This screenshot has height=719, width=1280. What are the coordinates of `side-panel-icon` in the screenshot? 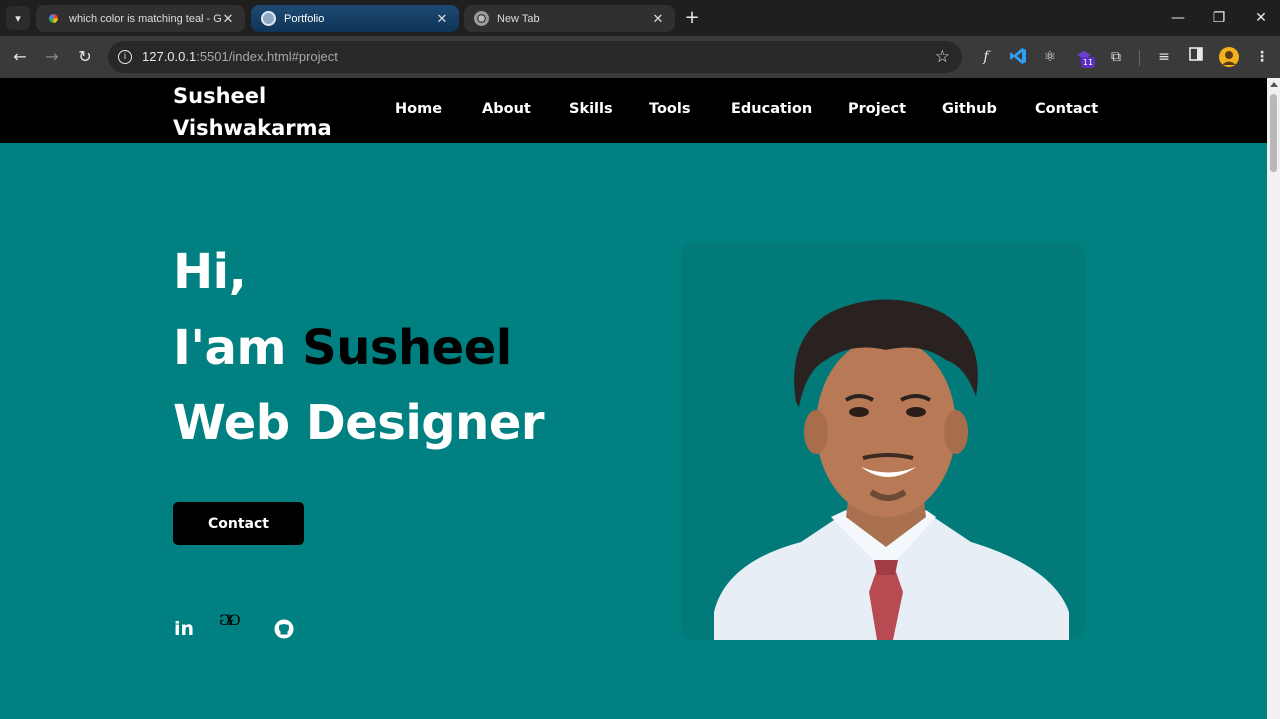 It's located at (1196, 57).